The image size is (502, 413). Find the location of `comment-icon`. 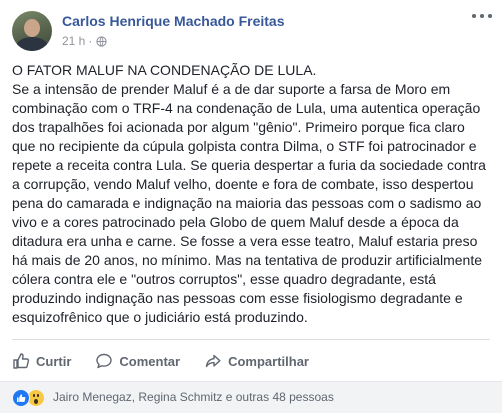

comment-icon is located at coordinates (104, 361).